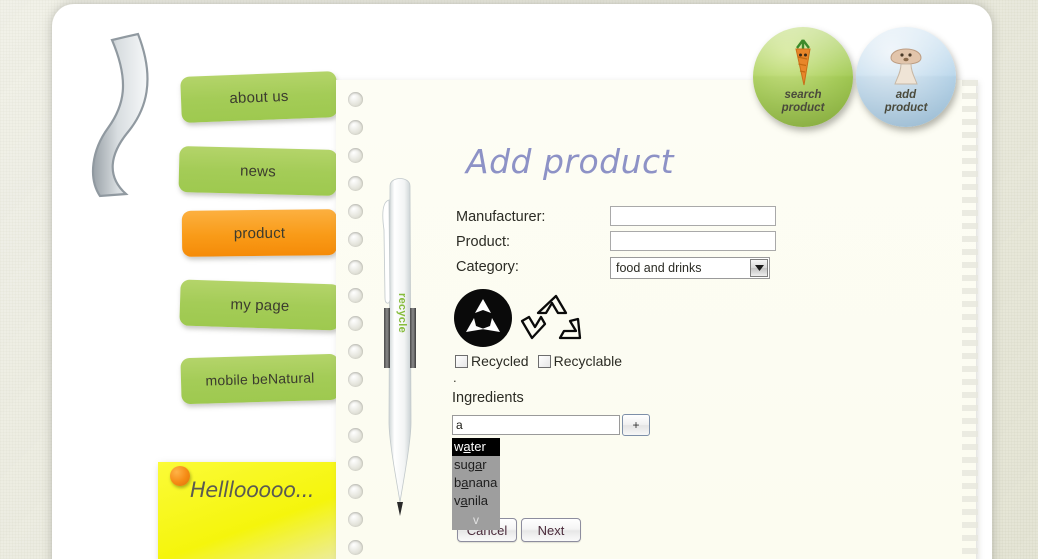 The height and width of the screenshot is (559, 1038). What do you see at coordinates (488, 398) in the screenshot?
I see `ingredients-label: Ingredients` at bounding box center [488, 398].